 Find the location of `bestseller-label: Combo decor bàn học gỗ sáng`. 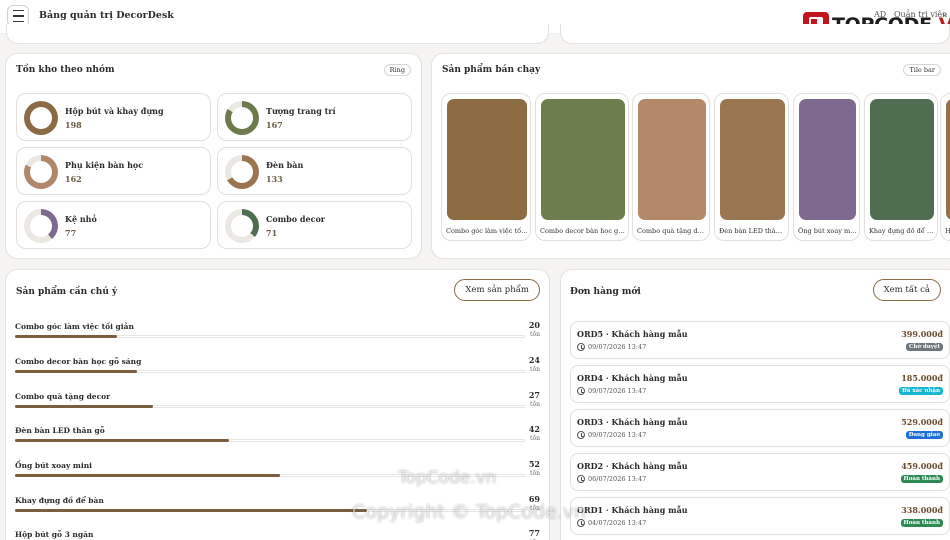

bestseller-label: Combo decor bàn học gỗ sáng is located at coordinates (583, 231).